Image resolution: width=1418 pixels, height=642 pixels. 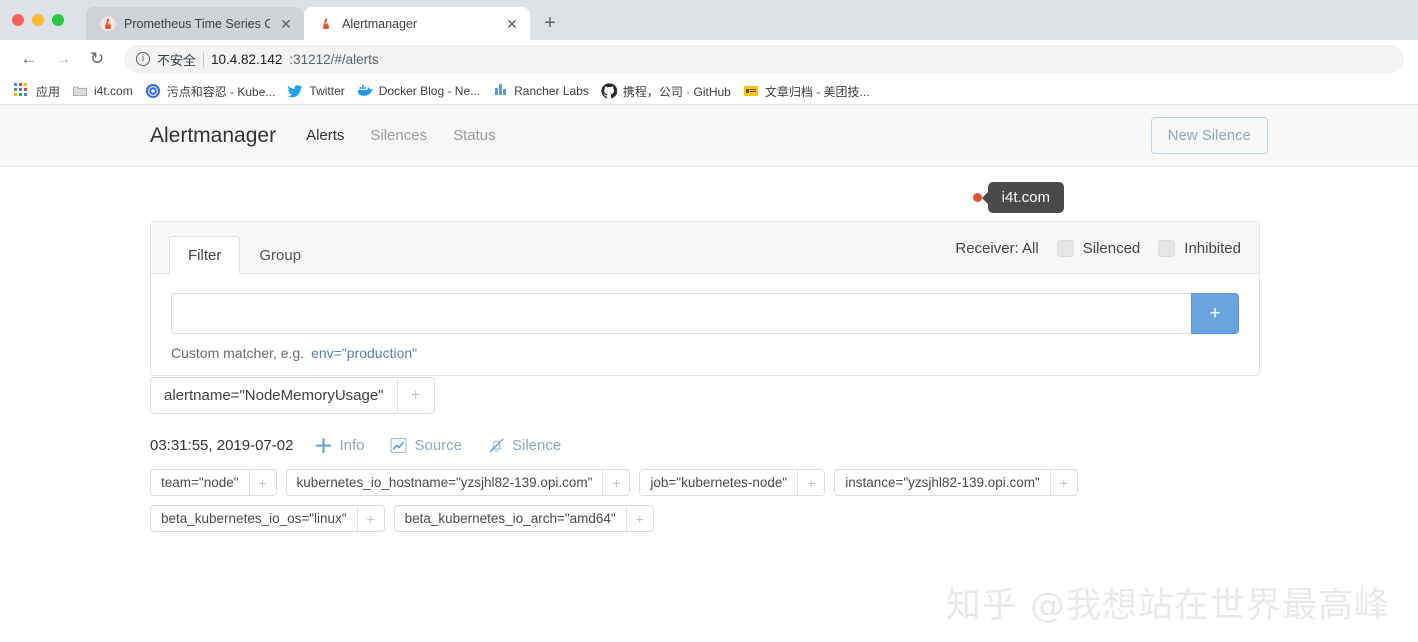 I want to click on new-tab-button: +, so click(x=550, y=23).